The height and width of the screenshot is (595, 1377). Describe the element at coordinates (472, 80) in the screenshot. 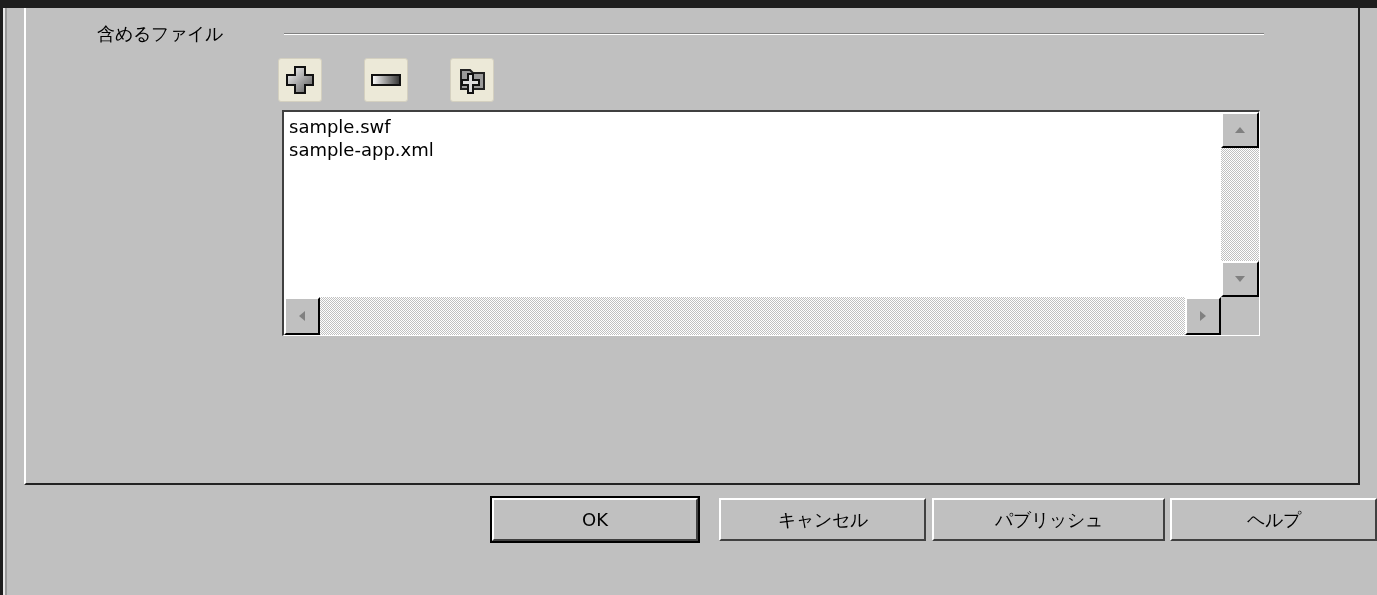

I see `add-folder-button` at that location.